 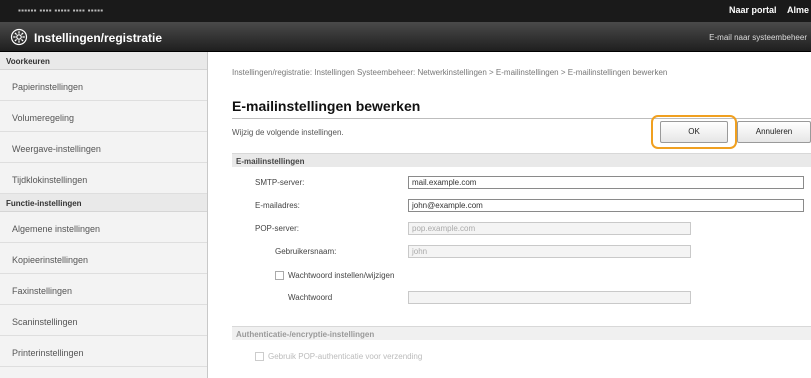 I want to click on sidebar-item-scan: Scaninstellingen, so click(x=103, y=320).